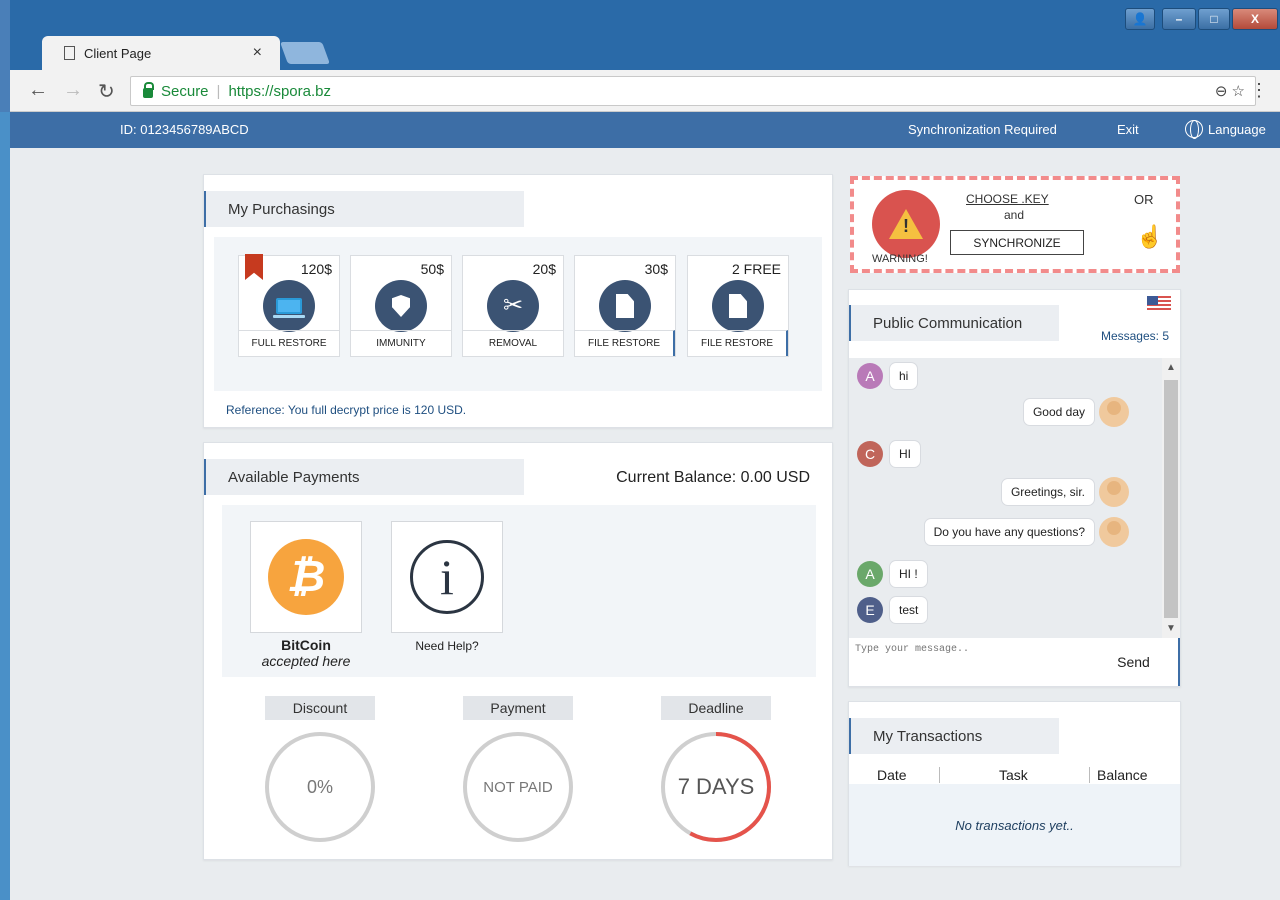  Describe the element at coordinates (161, 53) in the screenshot. I see `browser-tab: Client Page ×` at that location.